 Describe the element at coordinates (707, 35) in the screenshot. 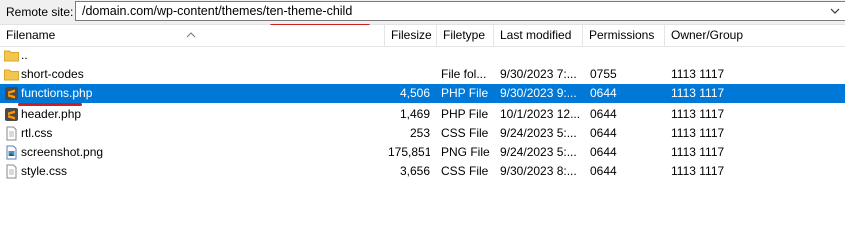

I see `column-owner-group-label: Owner/Group` at that location.